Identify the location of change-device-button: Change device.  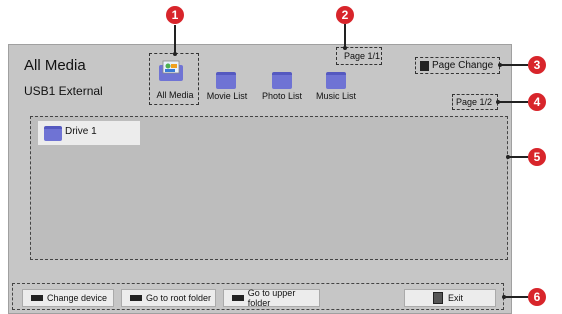
(68, 298).